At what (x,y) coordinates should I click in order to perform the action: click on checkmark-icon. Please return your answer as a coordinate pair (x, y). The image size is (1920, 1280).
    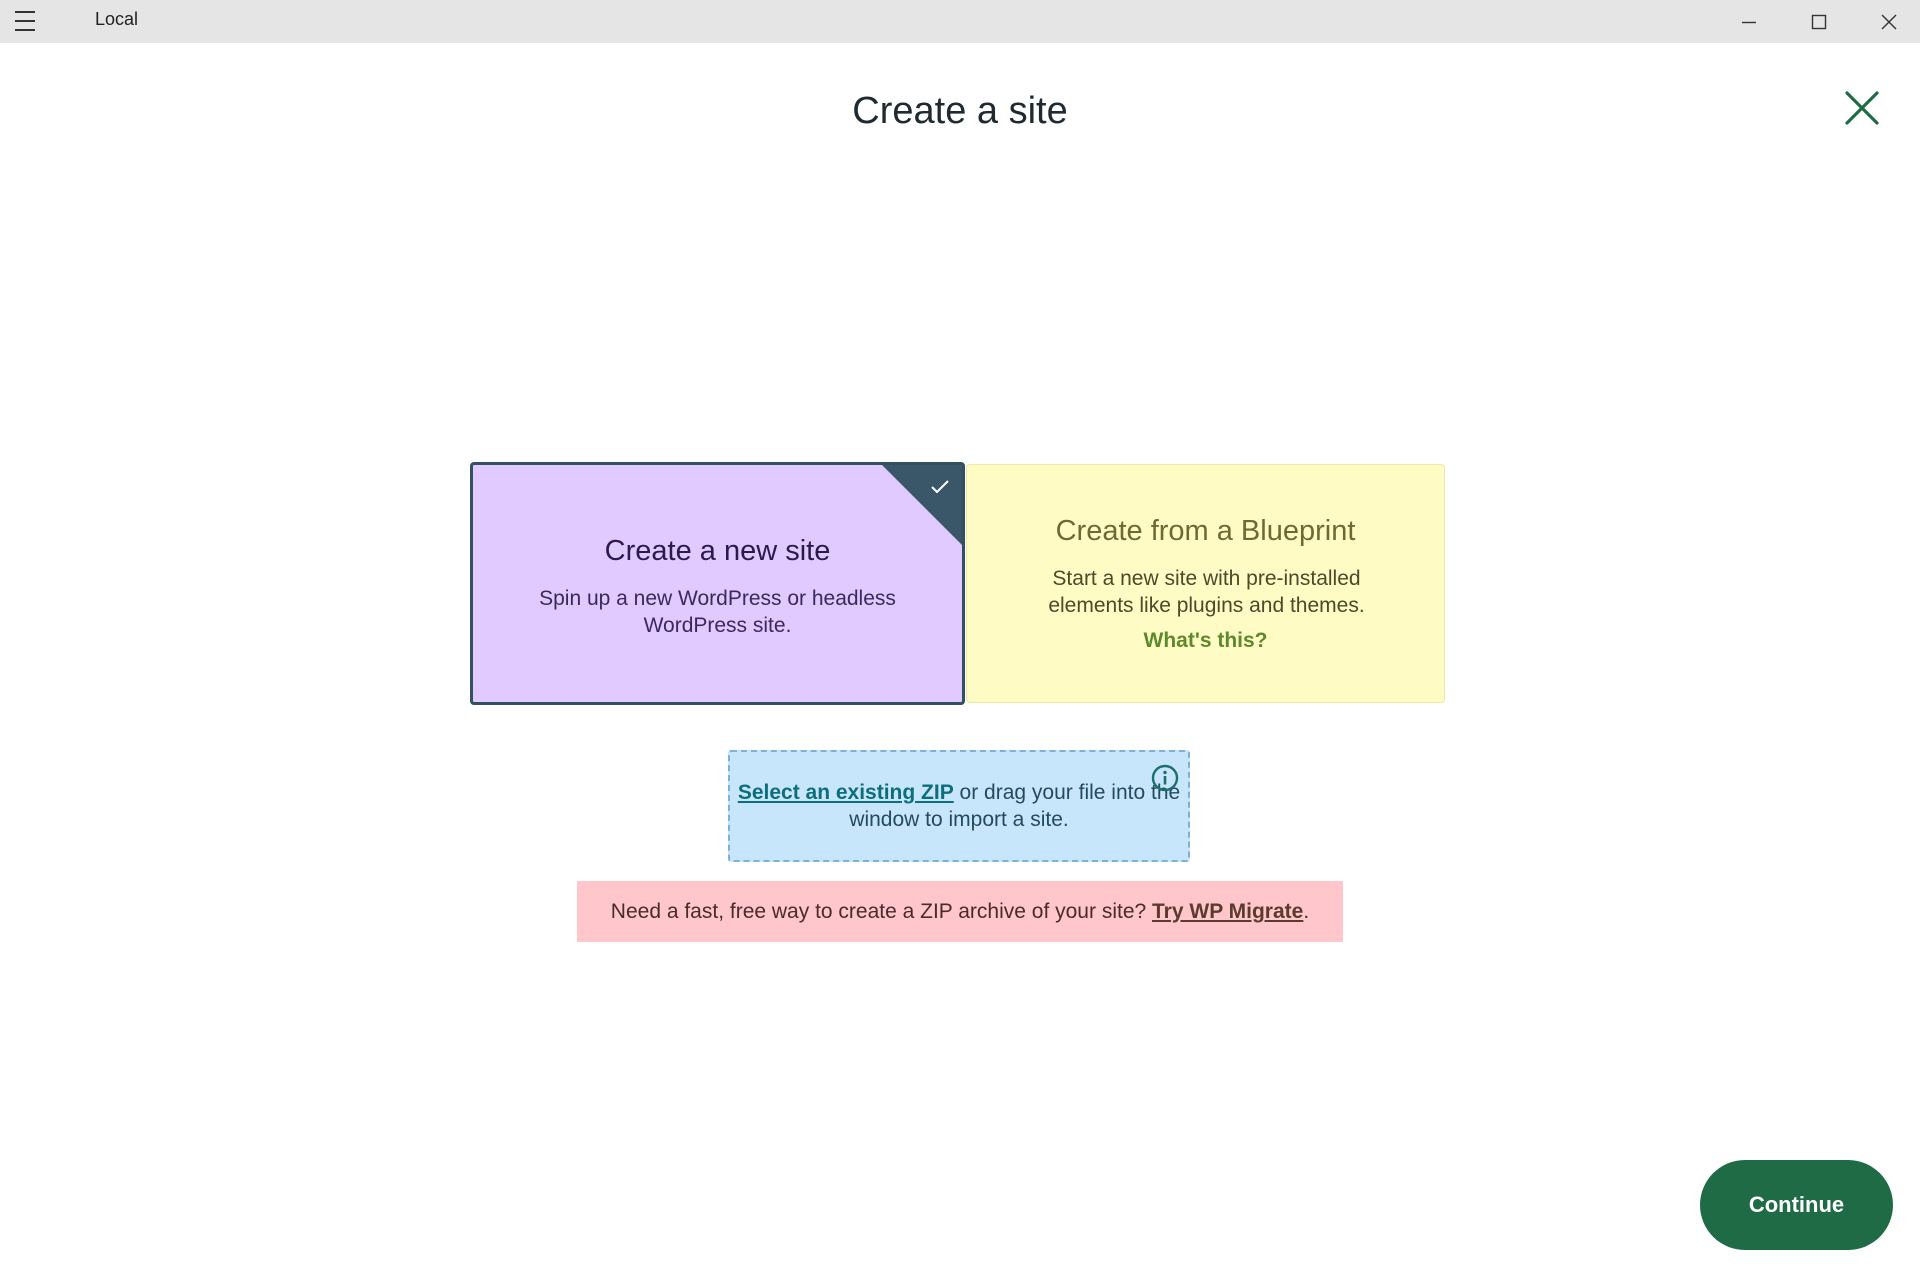
    Looking at the image, I should click on (940, 487).